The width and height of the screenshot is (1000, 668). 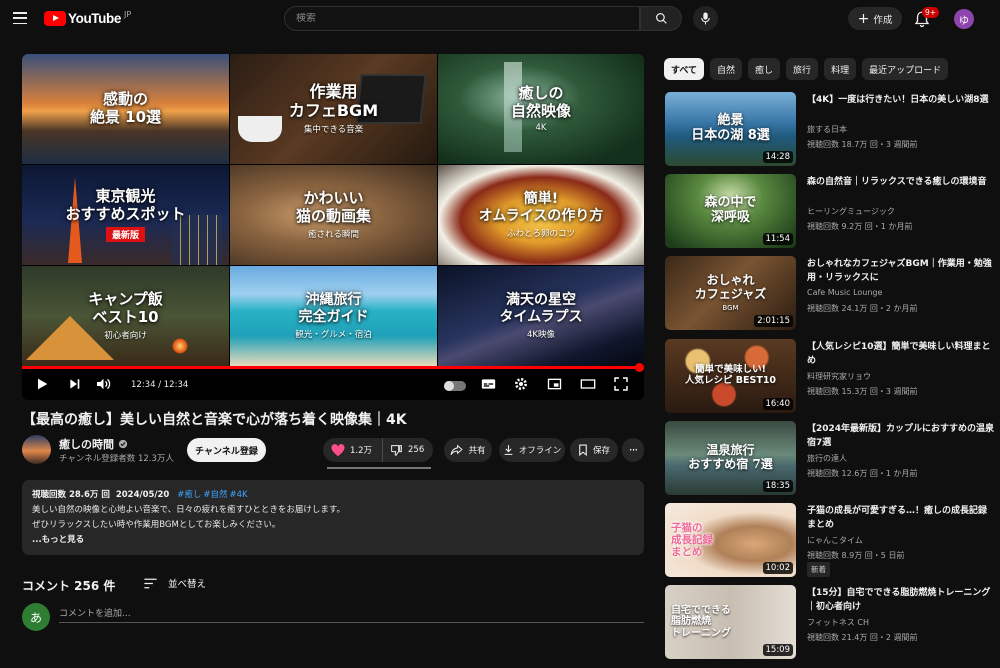 What do you see at coordinates (875, 18) in the screenshot?
I see `create-button: + 作成` at bounding box center [875, 18].